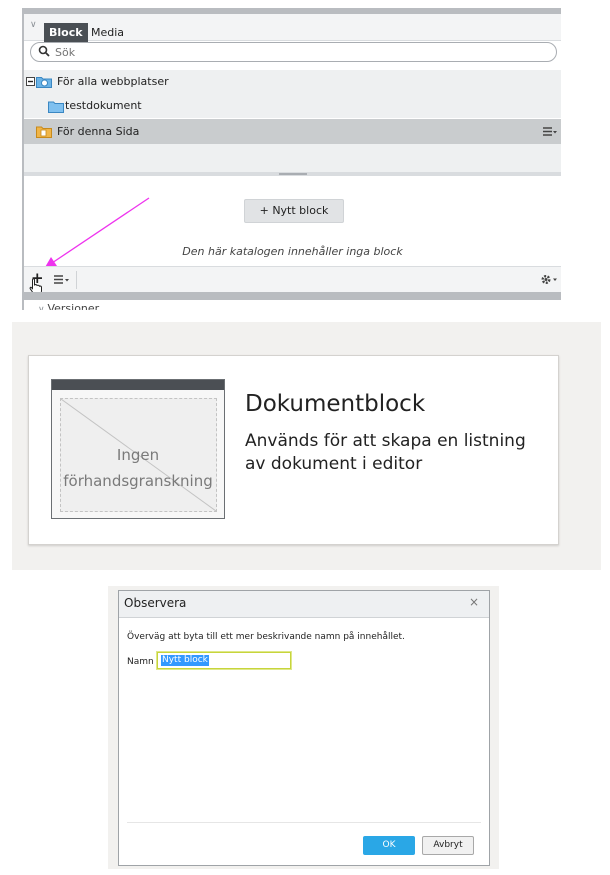 The height and width of the screenshot is (875, 610). What do you see at coordinates (97, 233) in the screenshot?
I see `annotation-arrow` at bounding box center [97, 233].